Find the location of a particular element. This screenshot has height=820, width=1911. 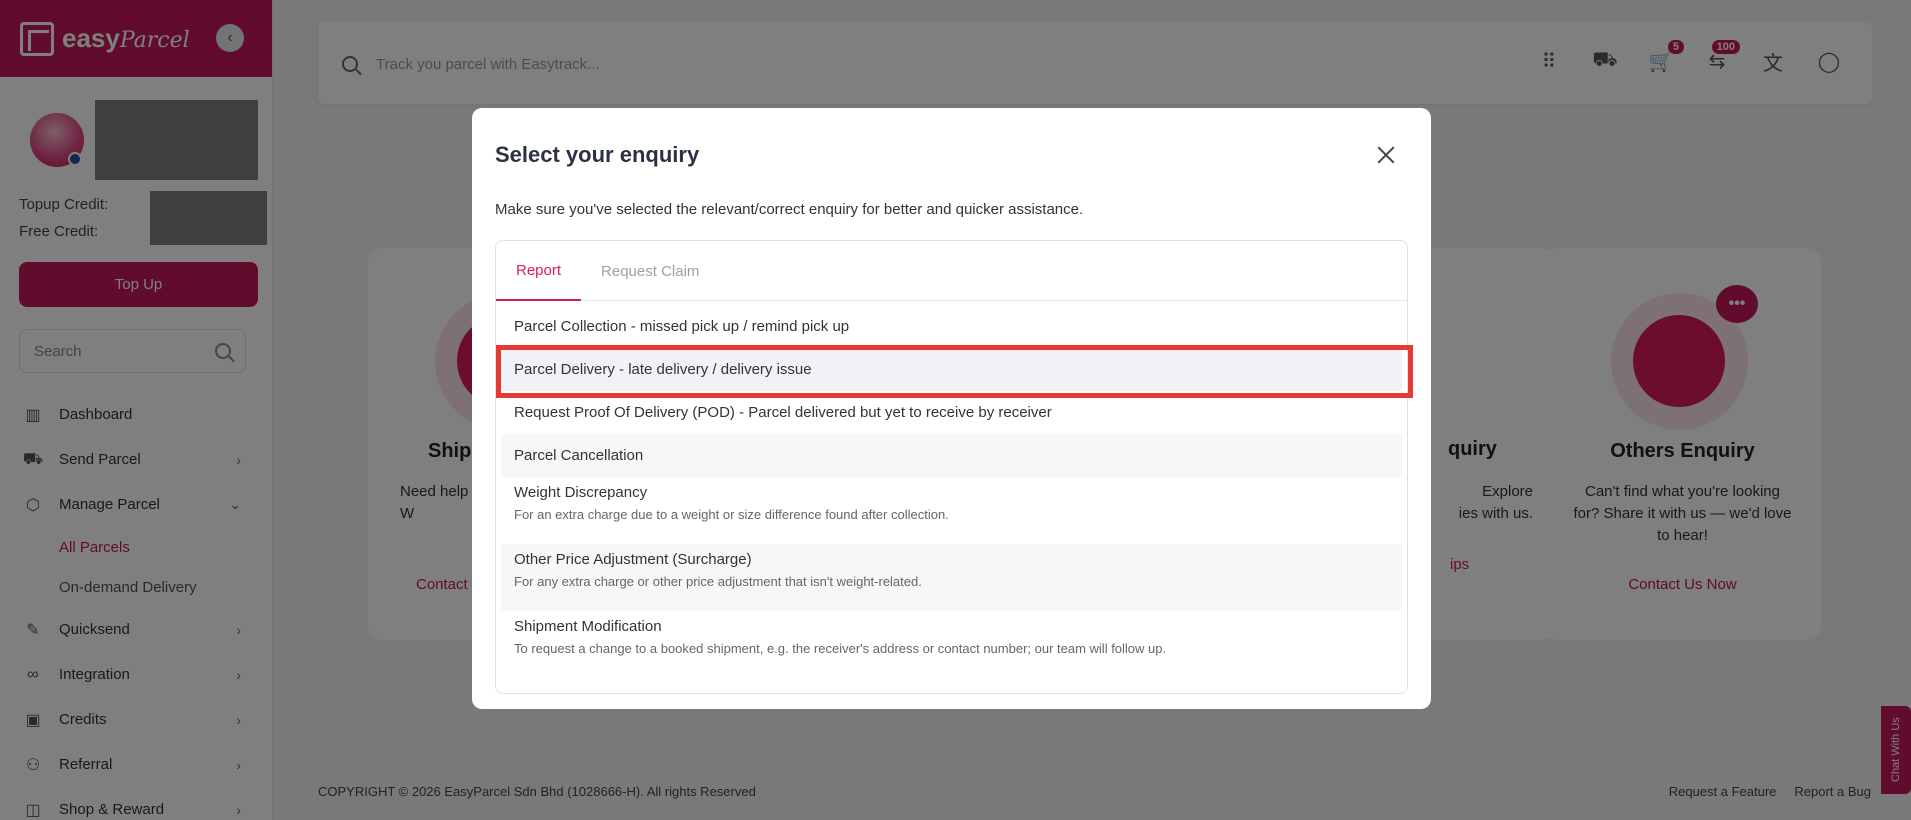

enquiry-tabs: Report Request Claim is located at coordinates (951, 271).